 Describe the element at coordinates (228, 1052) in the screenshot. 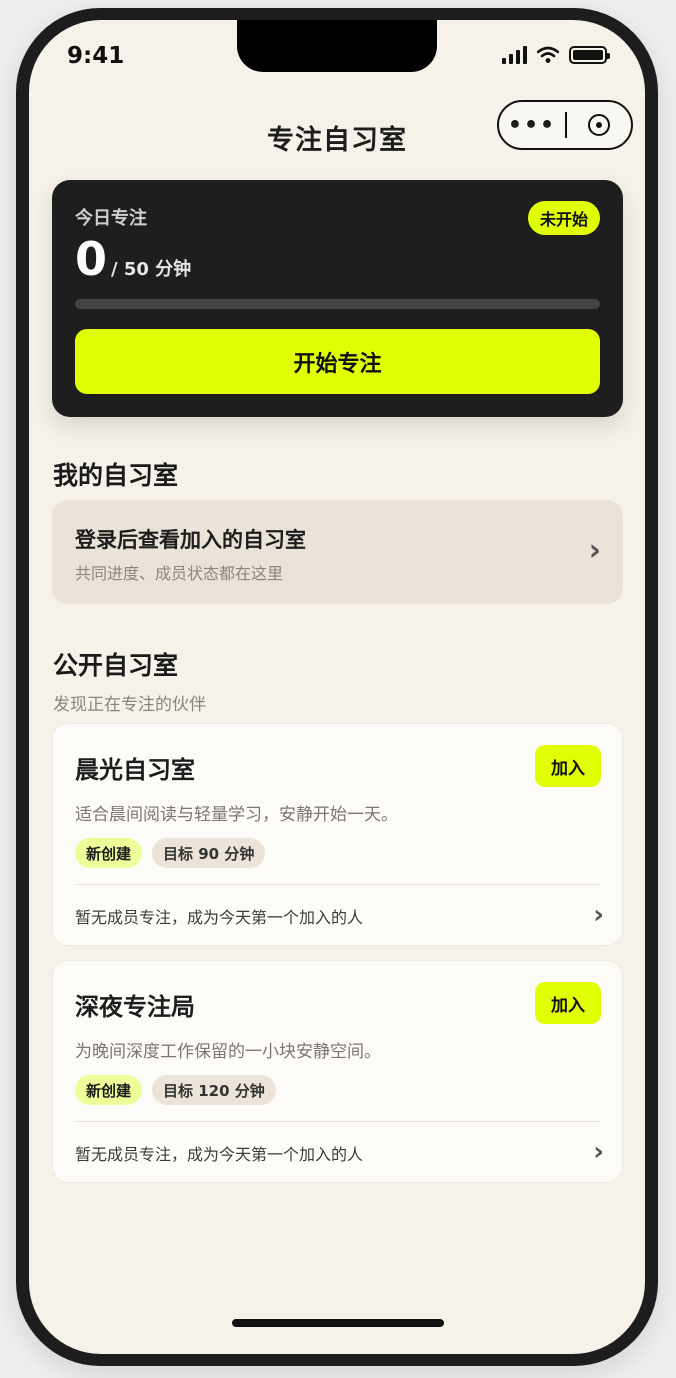

I see `room-description: 为晚间深度工作保留的一小块安静空间。` at that location.